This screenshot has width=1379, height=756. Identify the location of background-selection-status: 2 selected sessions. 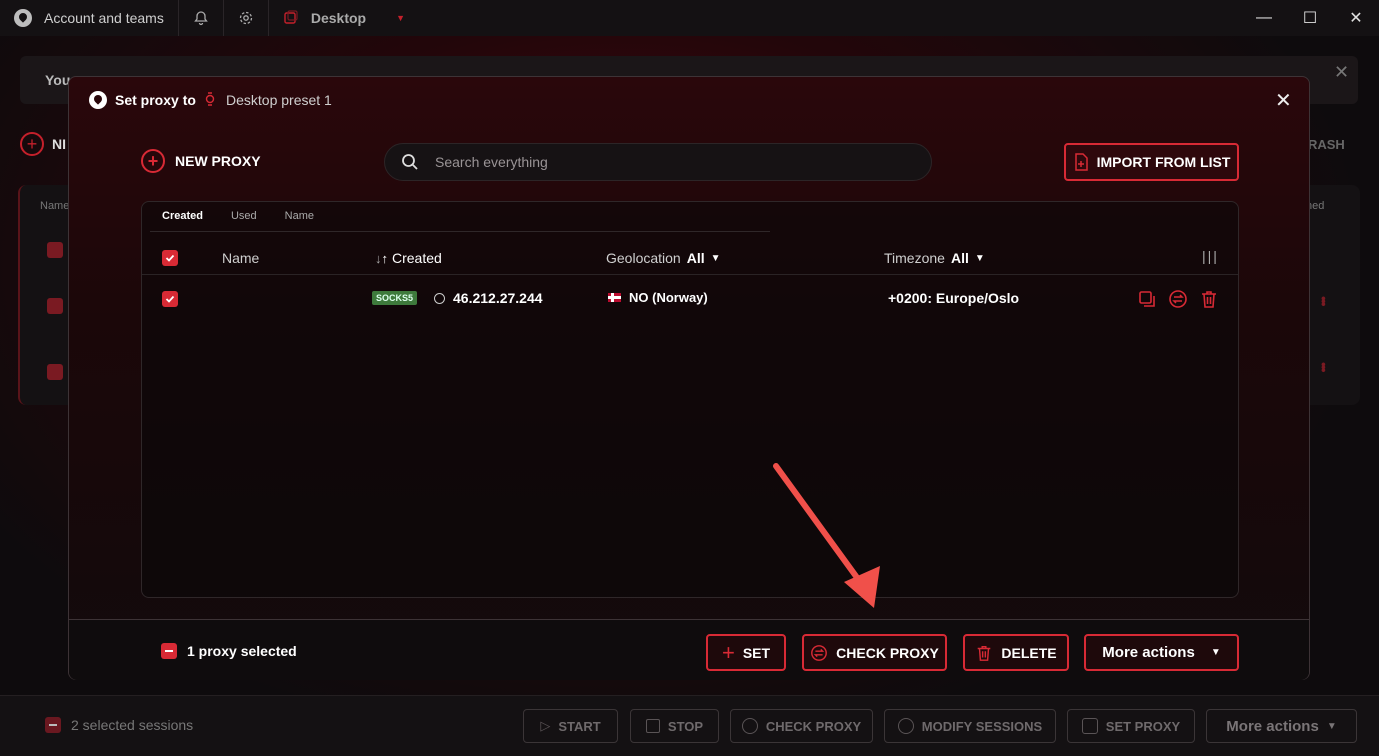
(119, 725).